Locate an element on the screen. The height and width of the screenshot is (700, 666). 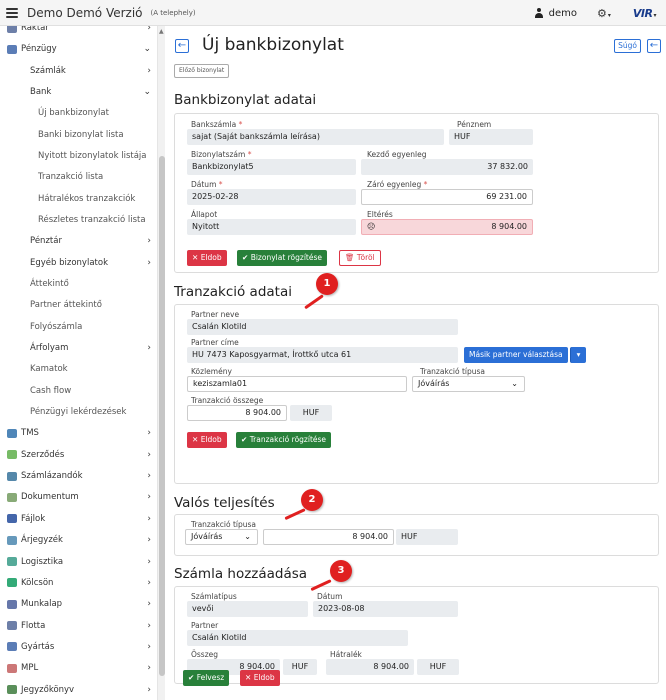
caret-down-icon: ▾ is located at coordinates (578, 354).